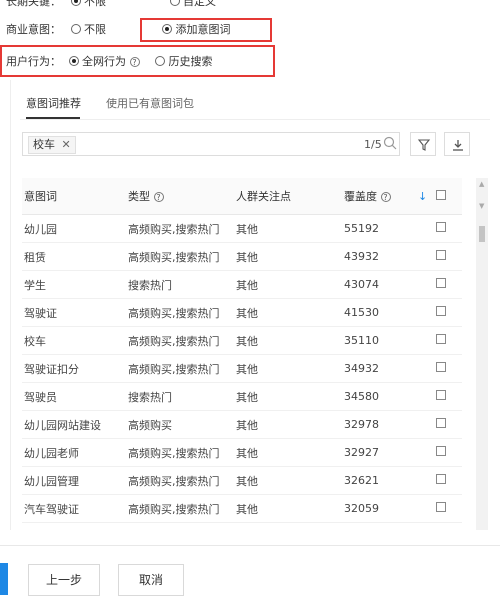  Describe the element at coordinates (75, 312) in the screenshot. I see `cell-intent-word: 驾驶证` at that location.